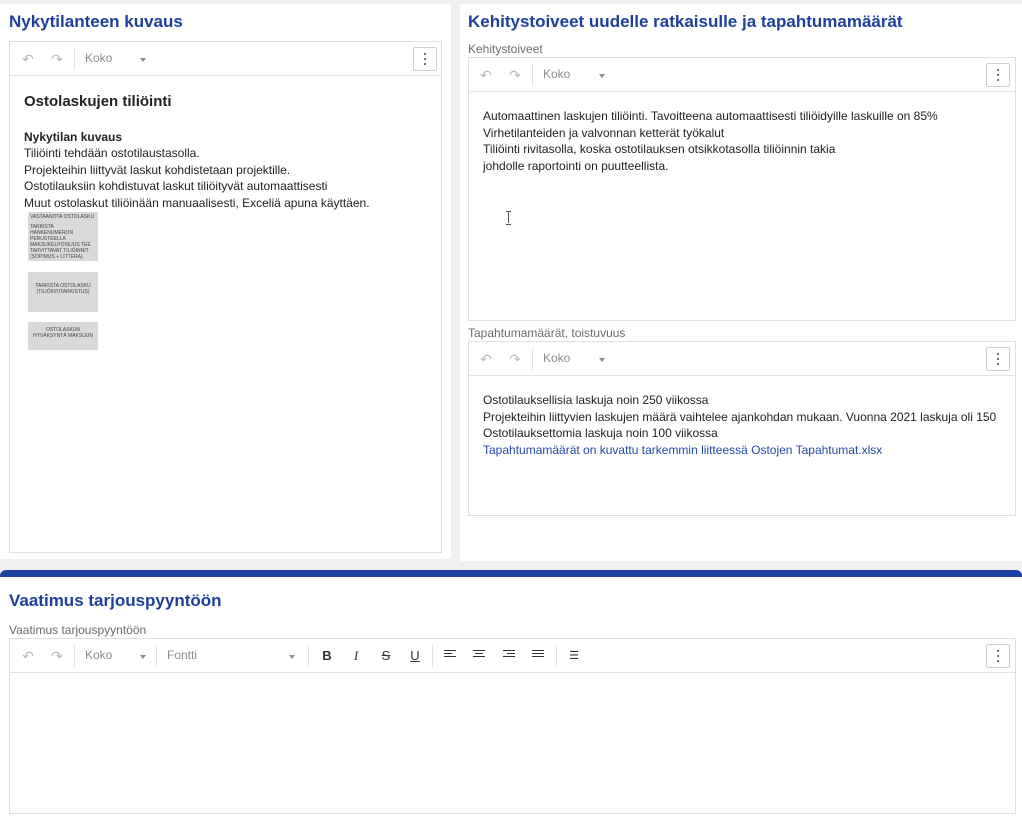 The image size is (1022, 823). I want to click on align-justify-icon, so click(538, 655).